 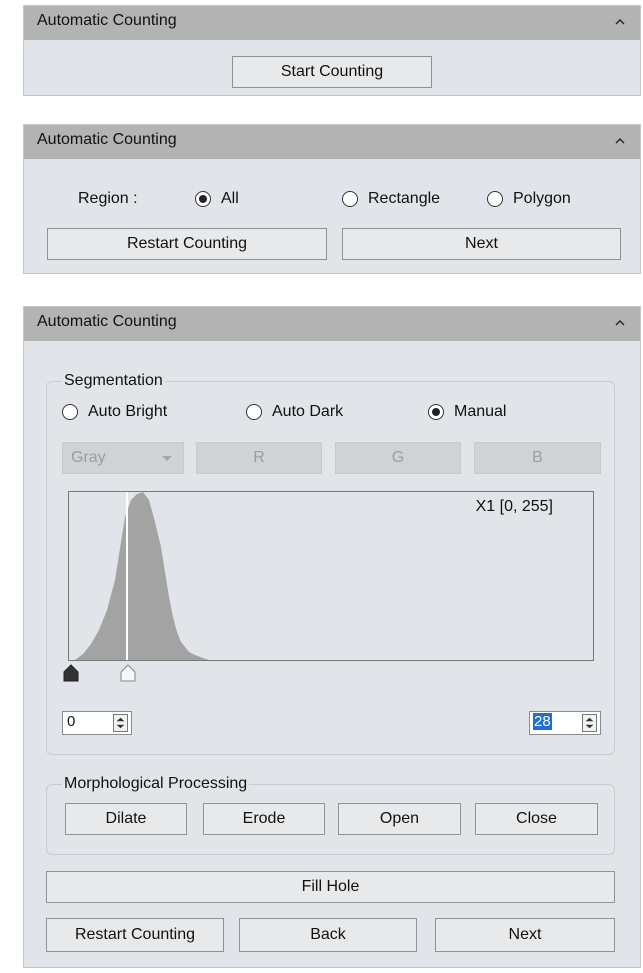 I want to click on region-polygon-radio: Polygon, so click(x=529, y=199).